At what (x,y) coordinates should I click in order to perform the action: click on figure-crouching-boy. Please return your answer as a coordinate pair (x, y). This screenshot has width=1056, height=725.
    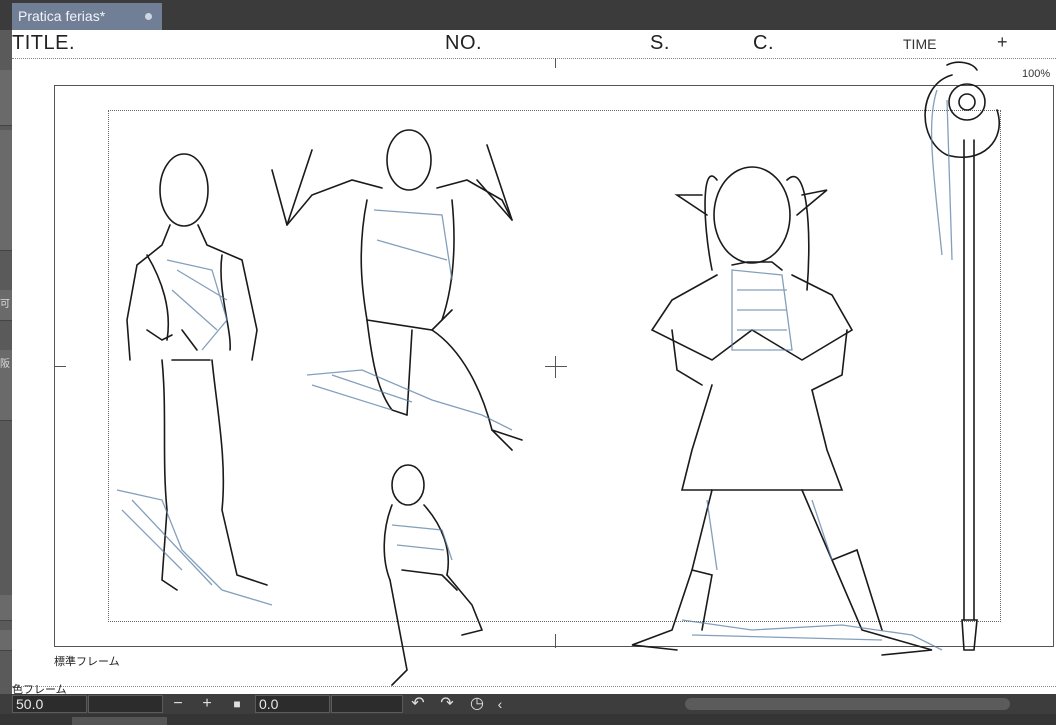
    Looking at the image, I should click on (433, 575).